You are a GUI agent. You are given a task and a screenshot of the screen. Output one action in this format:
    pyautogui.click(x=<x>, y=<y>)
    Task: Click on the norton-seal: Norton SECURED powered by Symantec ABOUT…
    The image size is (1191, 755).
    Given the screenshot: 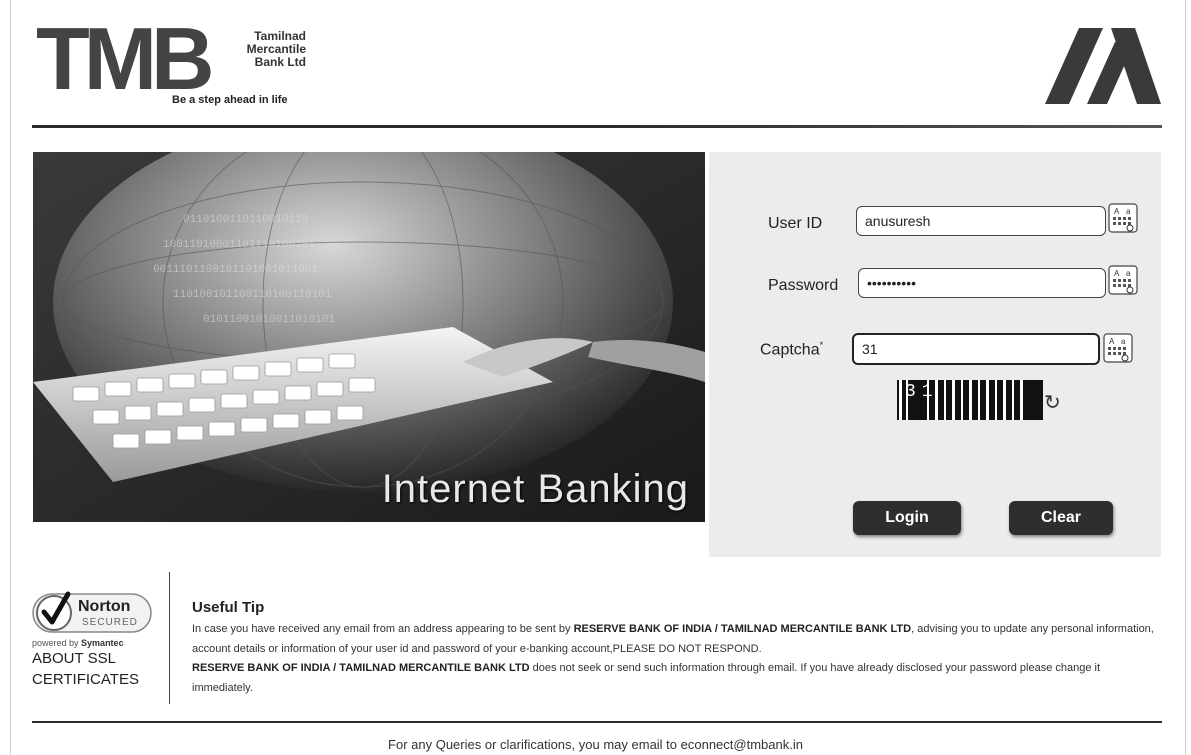 What is the action you would take?
    pyautogui.click(x=98, y=639)
    